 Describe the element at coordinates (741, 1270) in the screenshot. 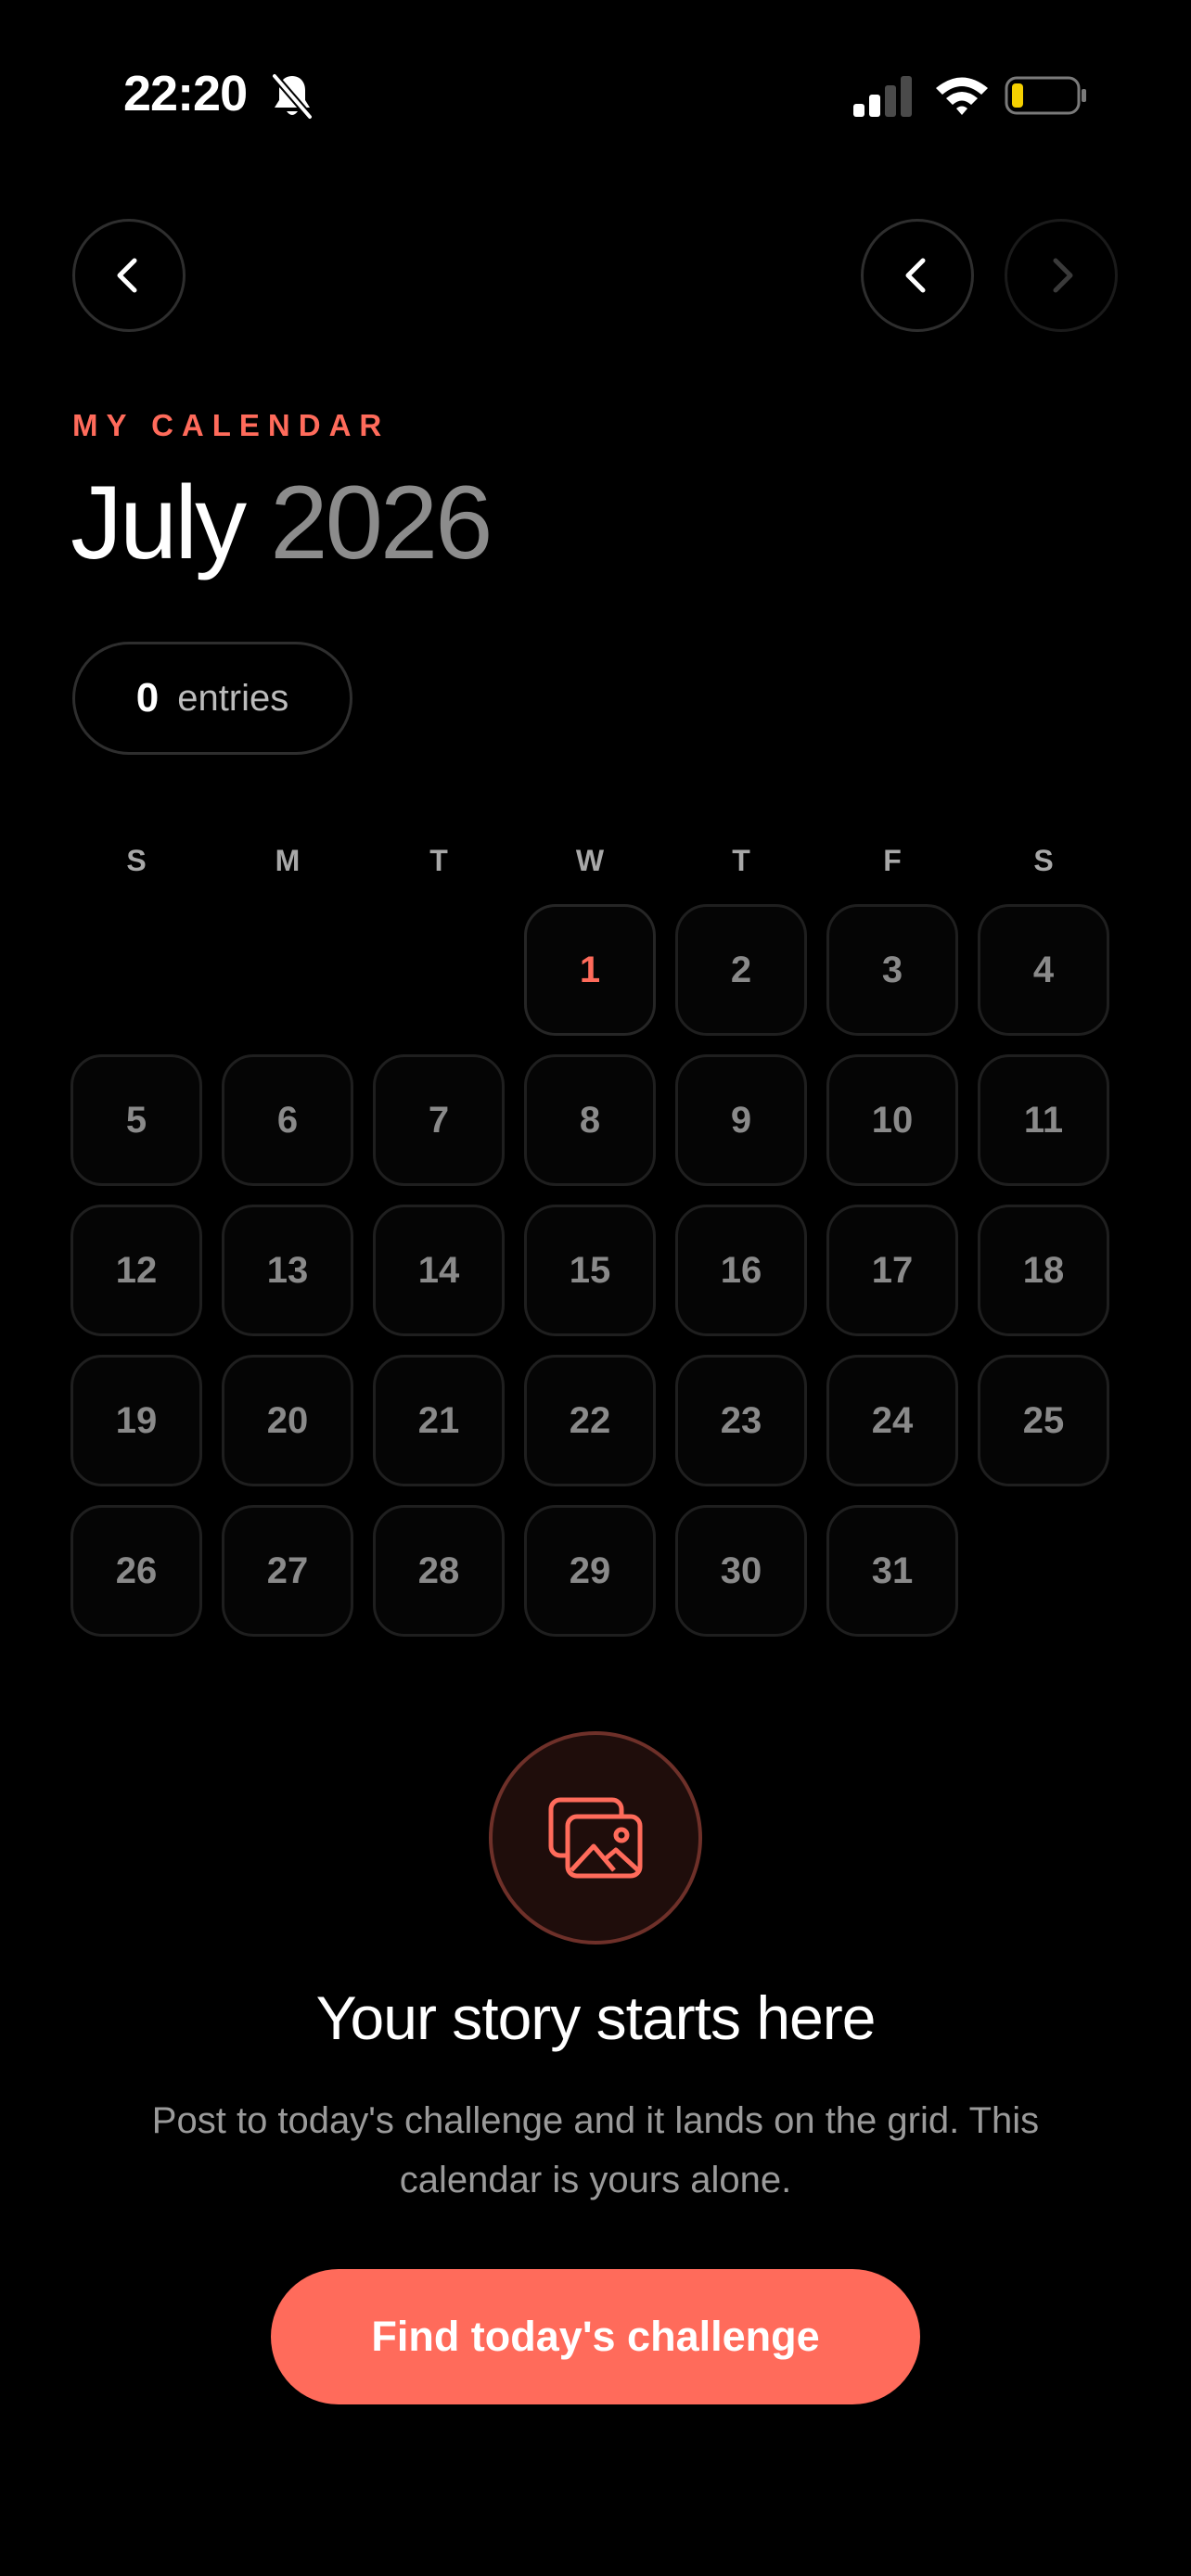

I see `calendar-day: 16` at that location.